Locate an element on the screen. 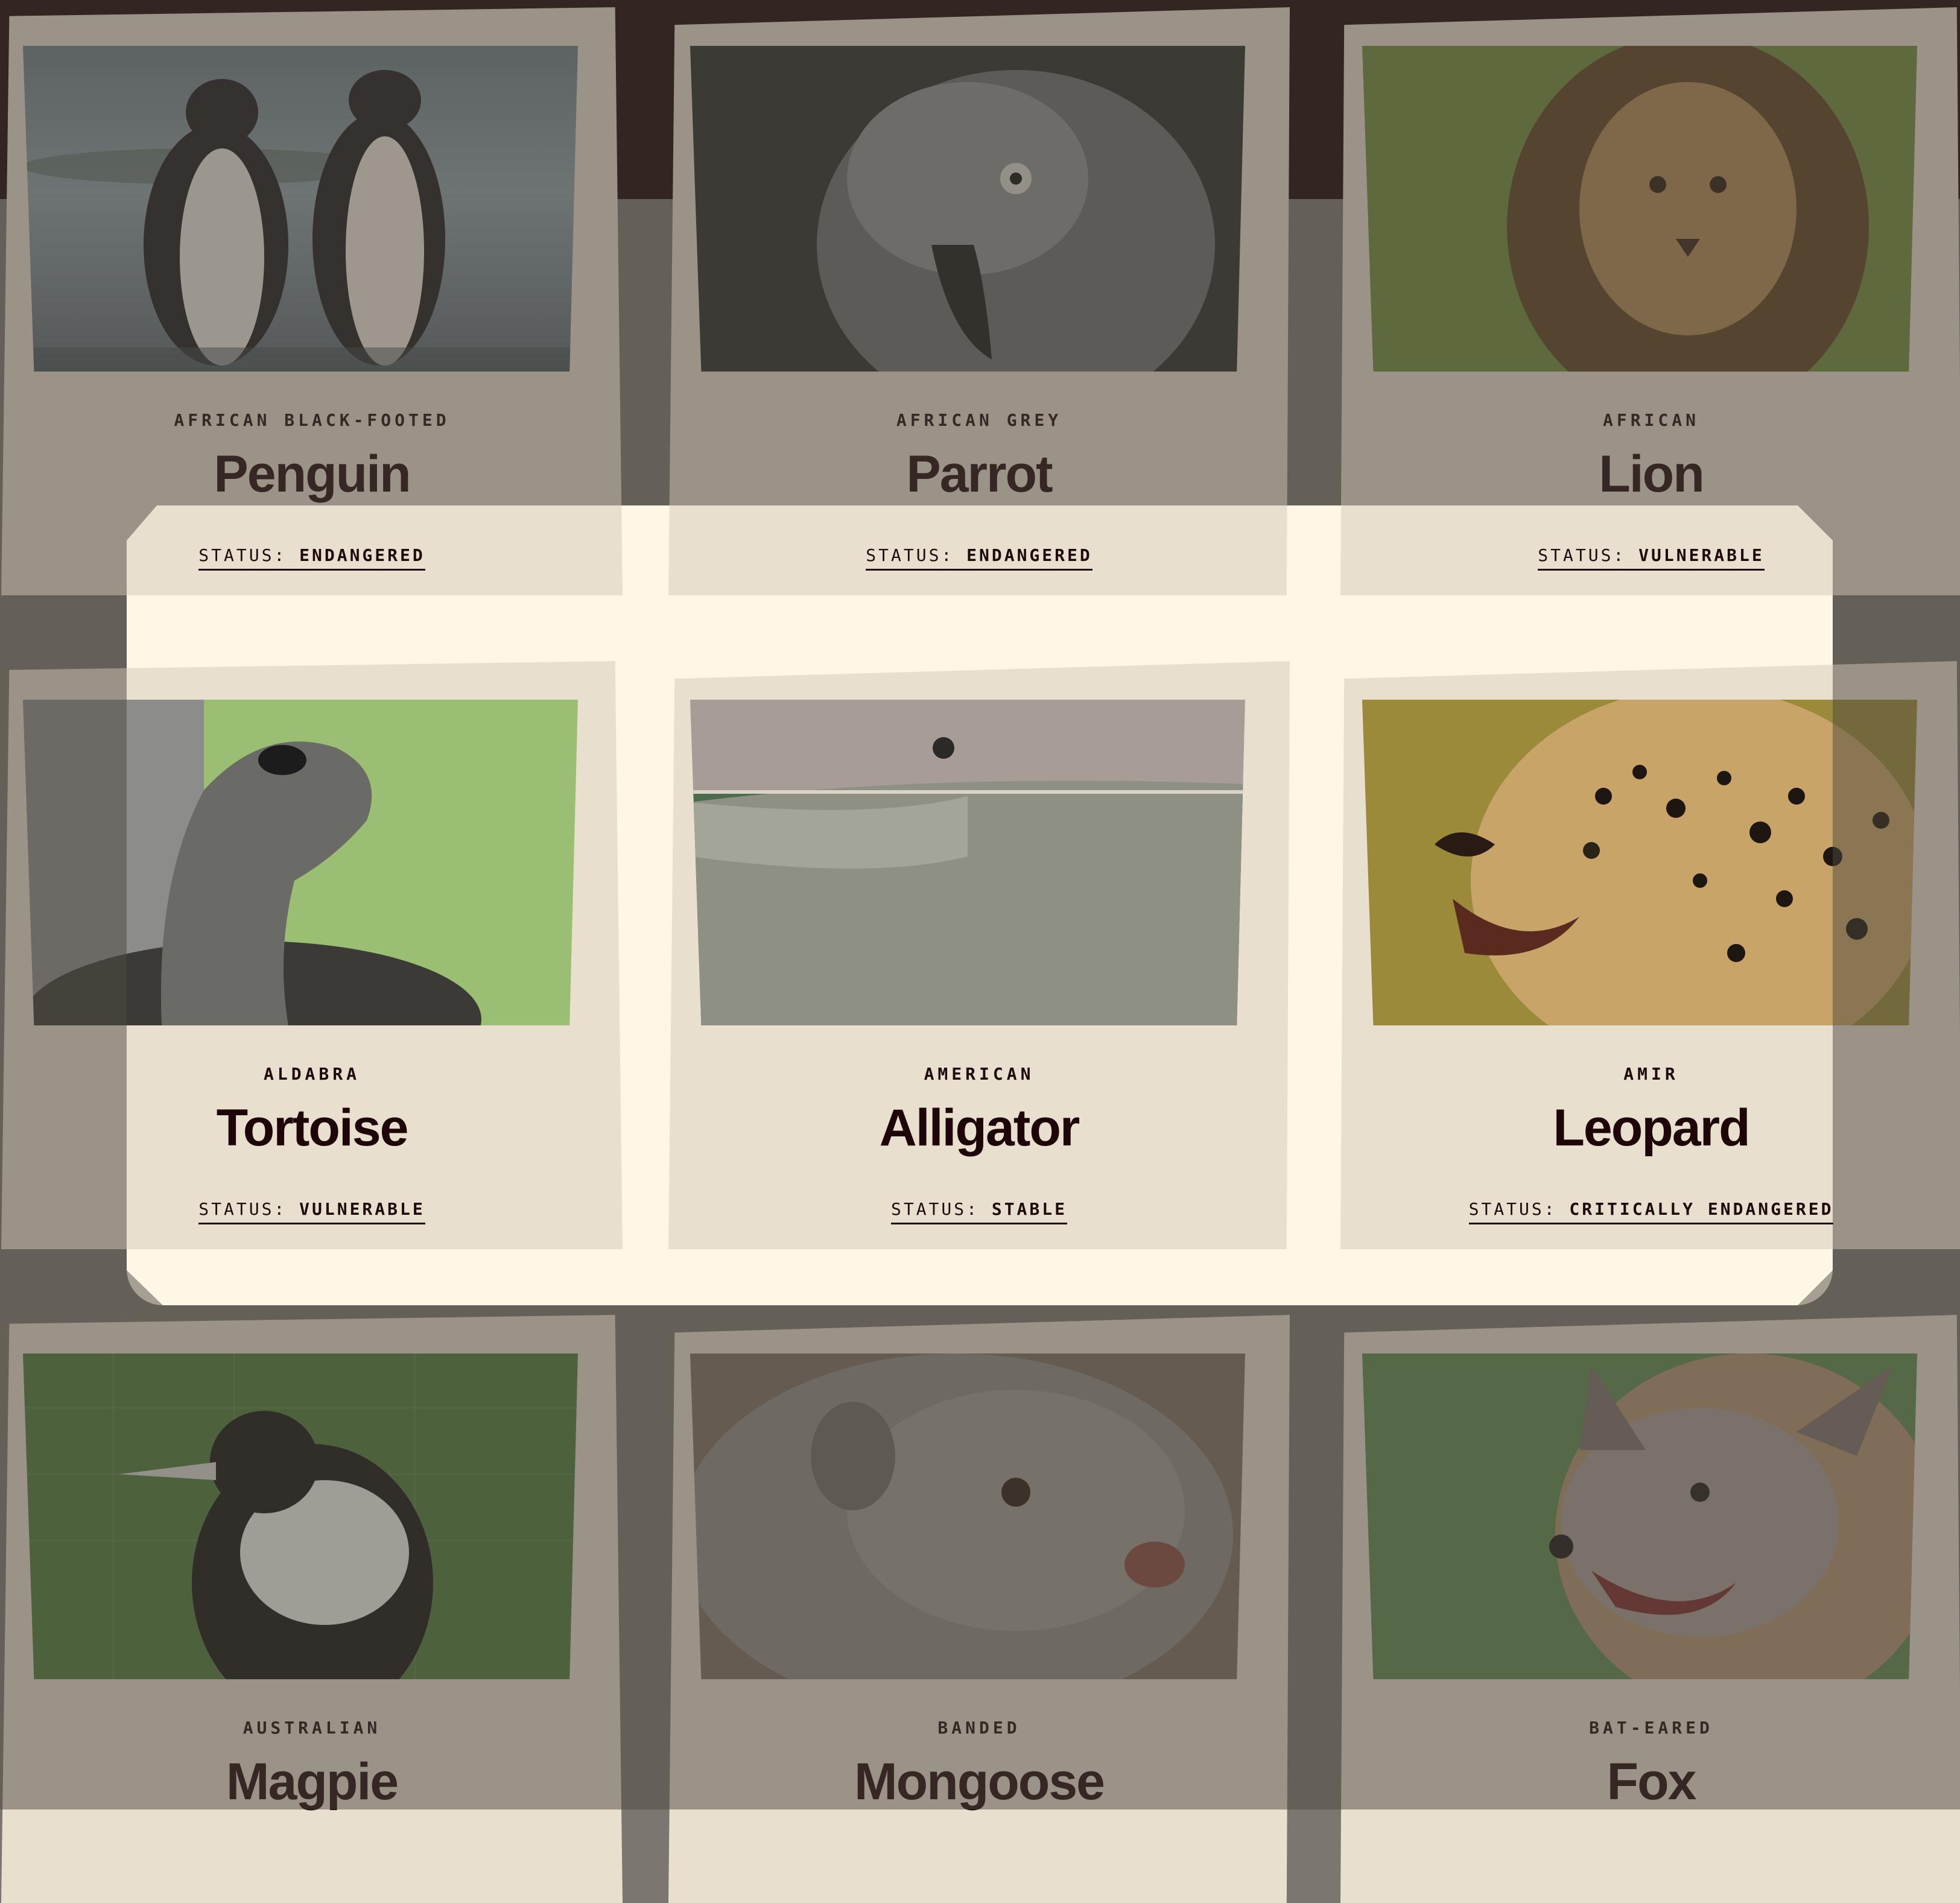 The image size is (1960, 1903). status-link: STATUS: ENDANGERED is located at coordinates (979, 558).